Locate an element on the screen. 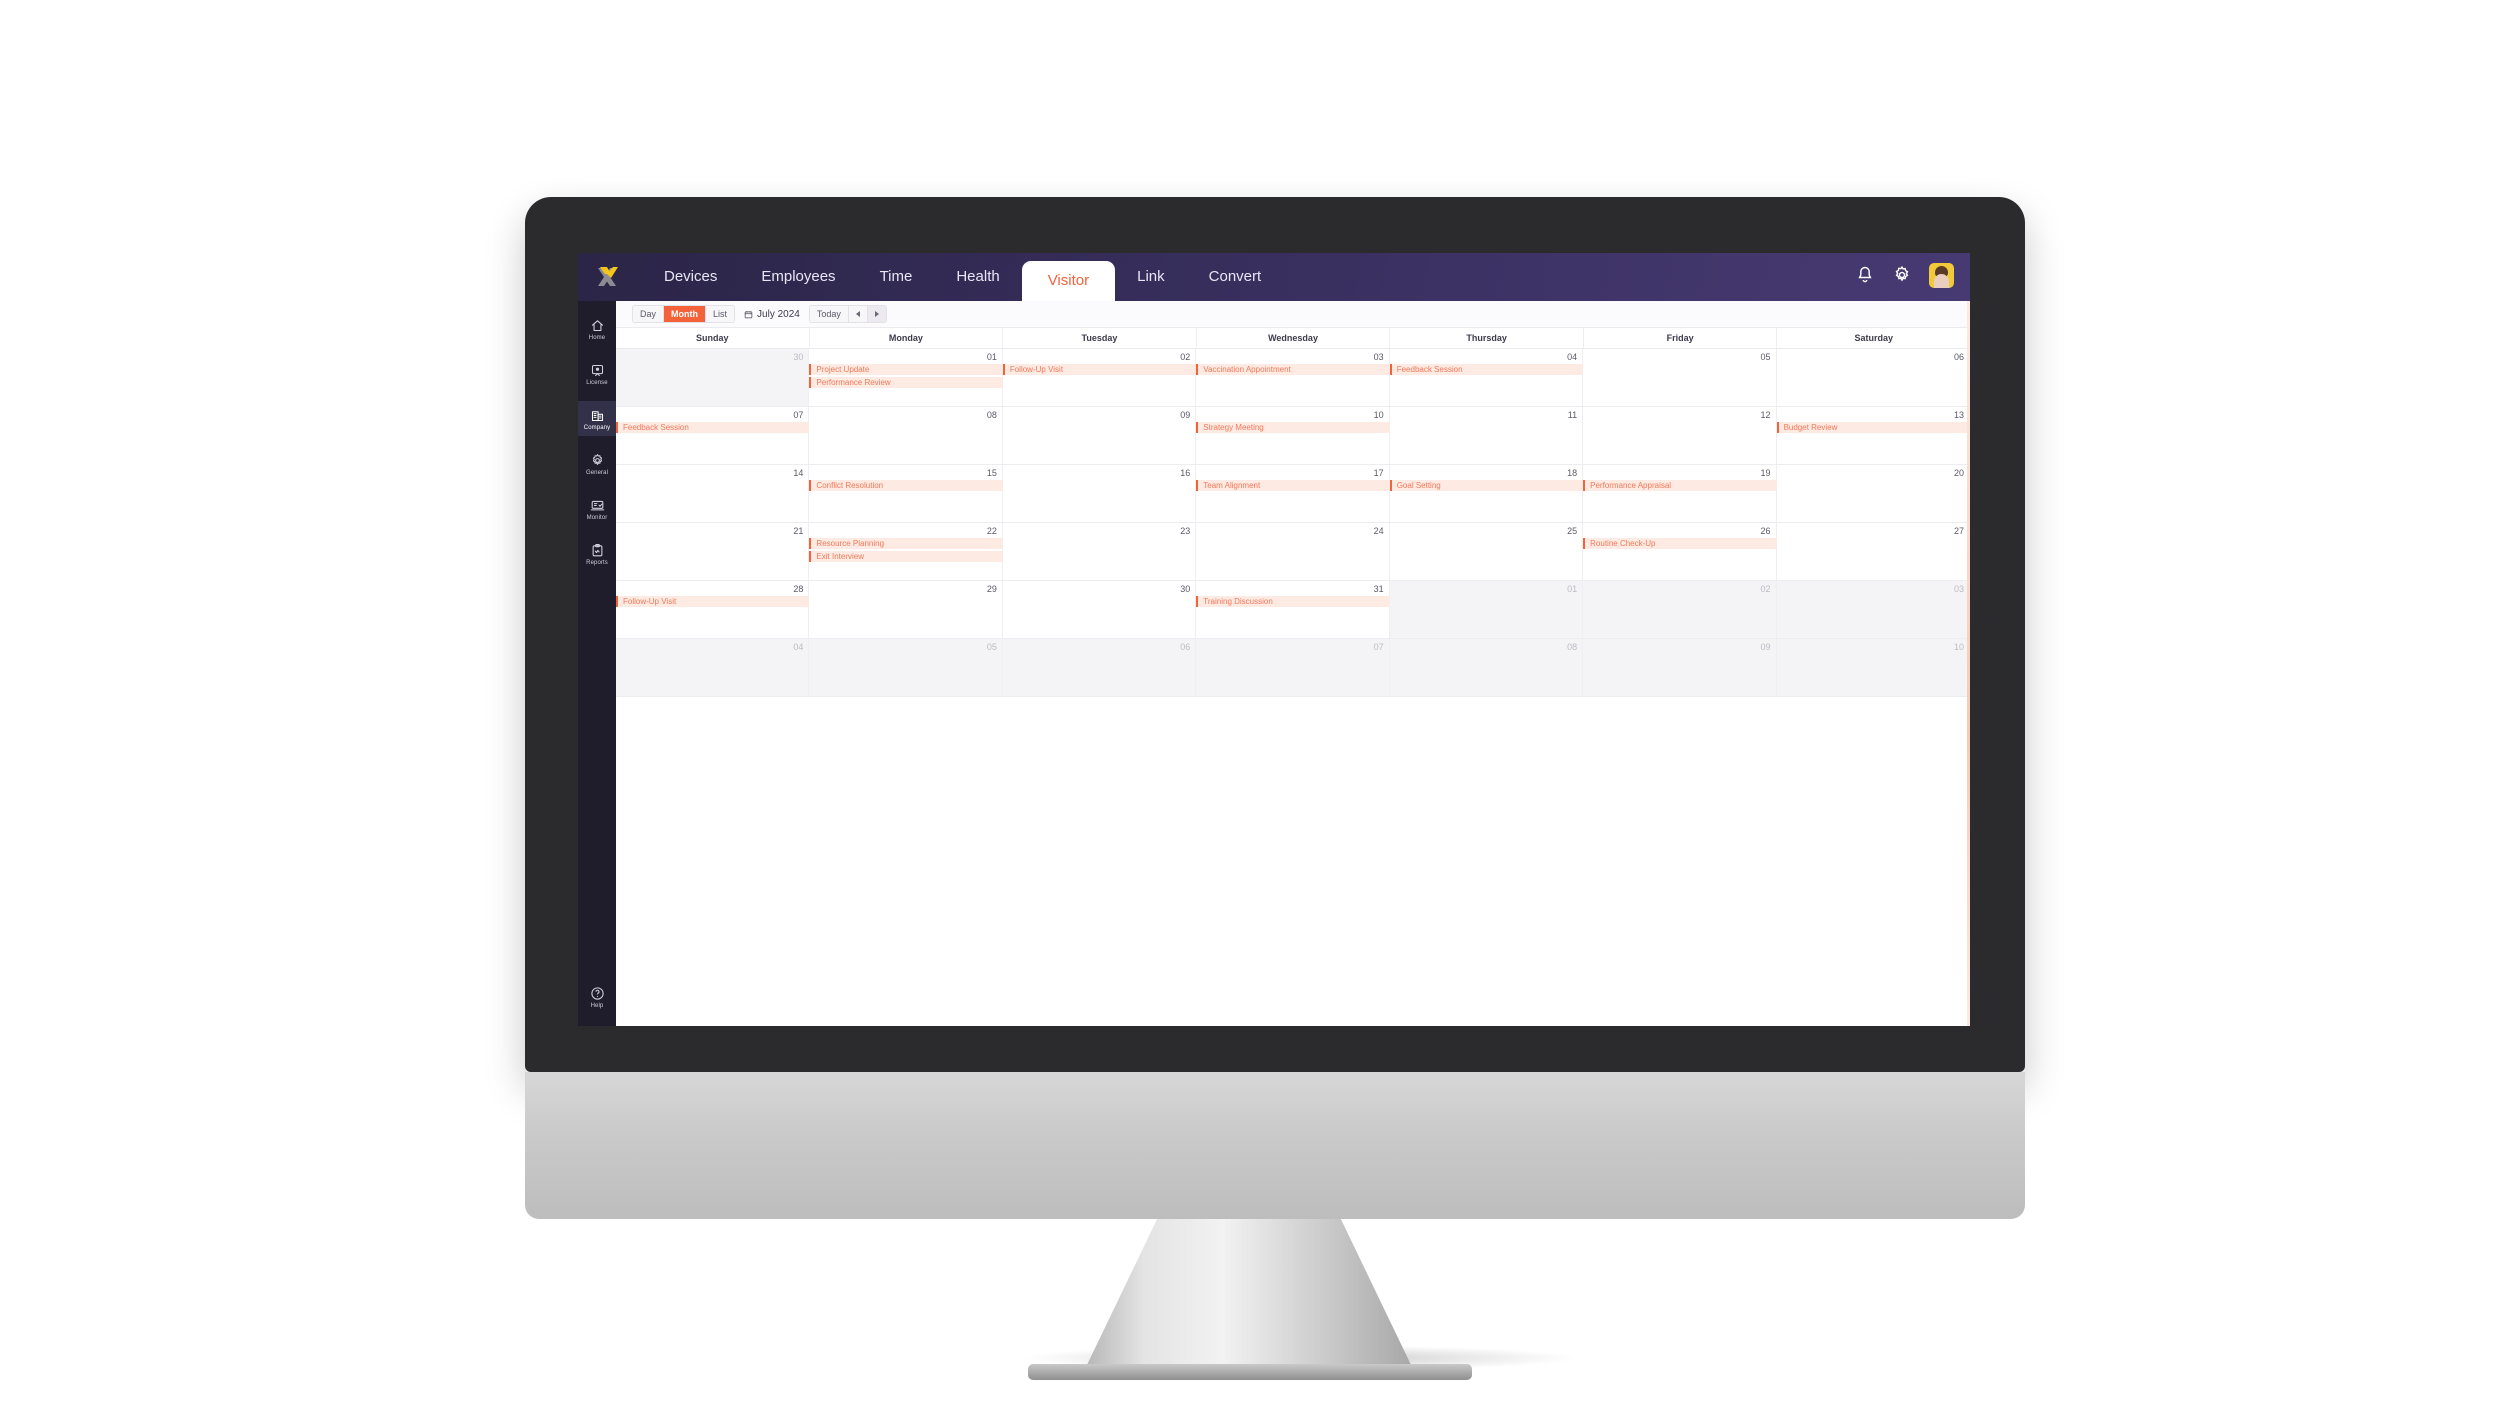 This screenshot has height=1406, width=2500. calendar-event: Exit Interview is located at coordinates (906, 556).